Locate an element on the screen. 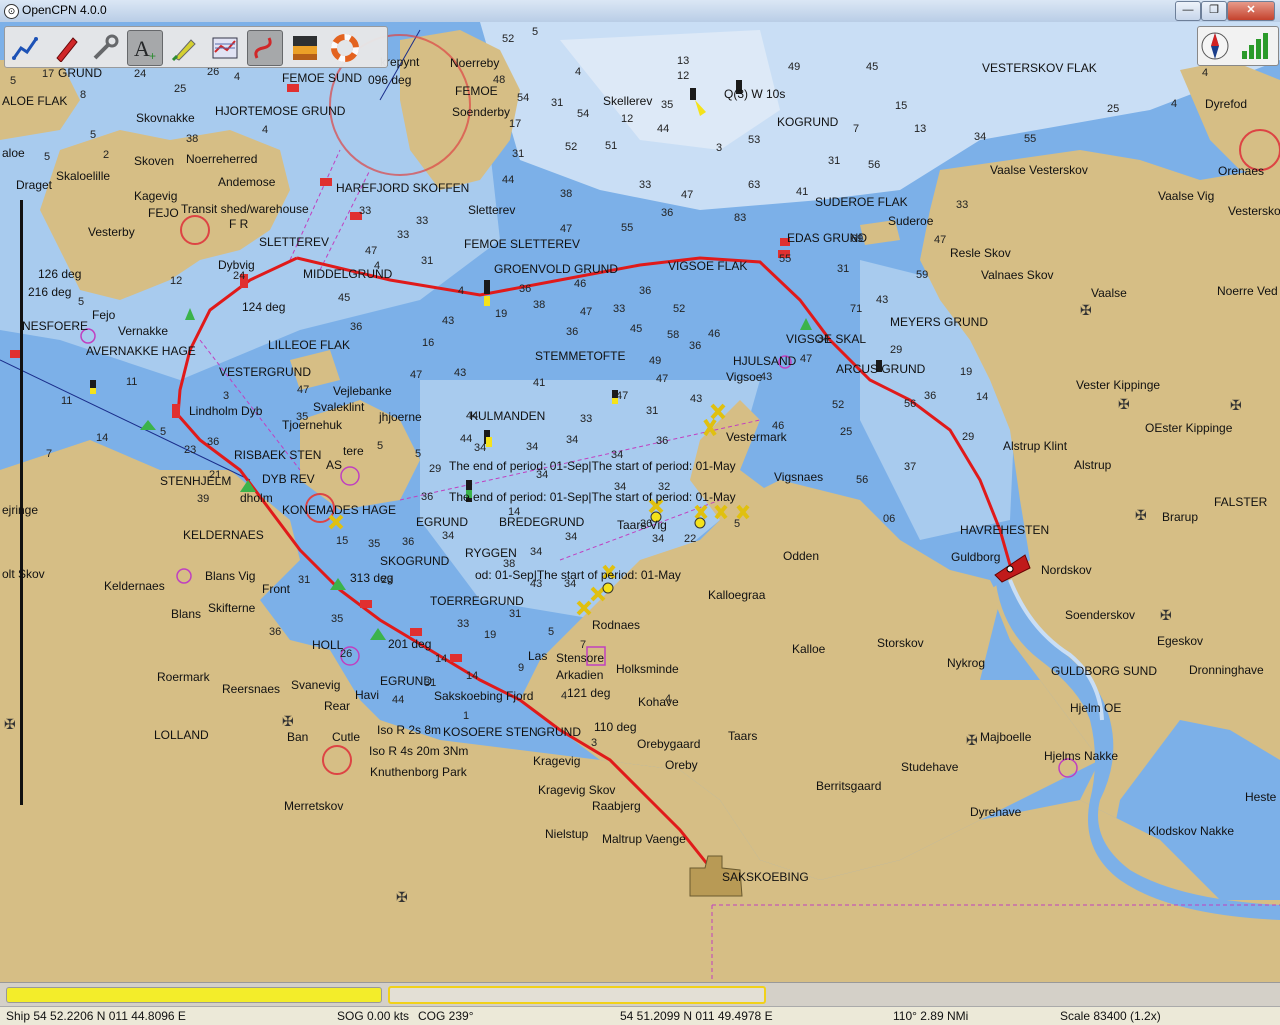  compass-widget is located at coordinates (1238, 46).